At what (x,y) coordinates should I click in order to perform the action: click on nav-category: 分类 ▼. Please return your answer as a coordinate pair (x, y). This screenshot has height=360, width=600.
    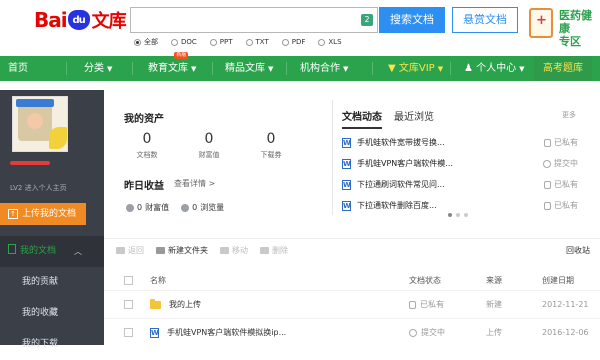
    Looking at the image, I should click on (98, 68).